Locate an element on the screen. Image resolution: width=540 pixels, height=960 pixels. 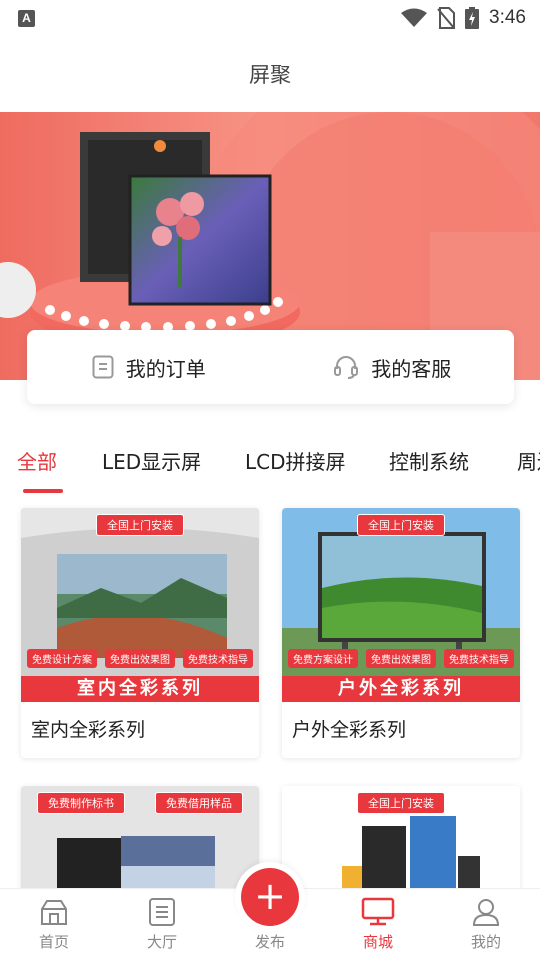
tab-led-display: LED显示屏 is located at coordinates (151, 466).